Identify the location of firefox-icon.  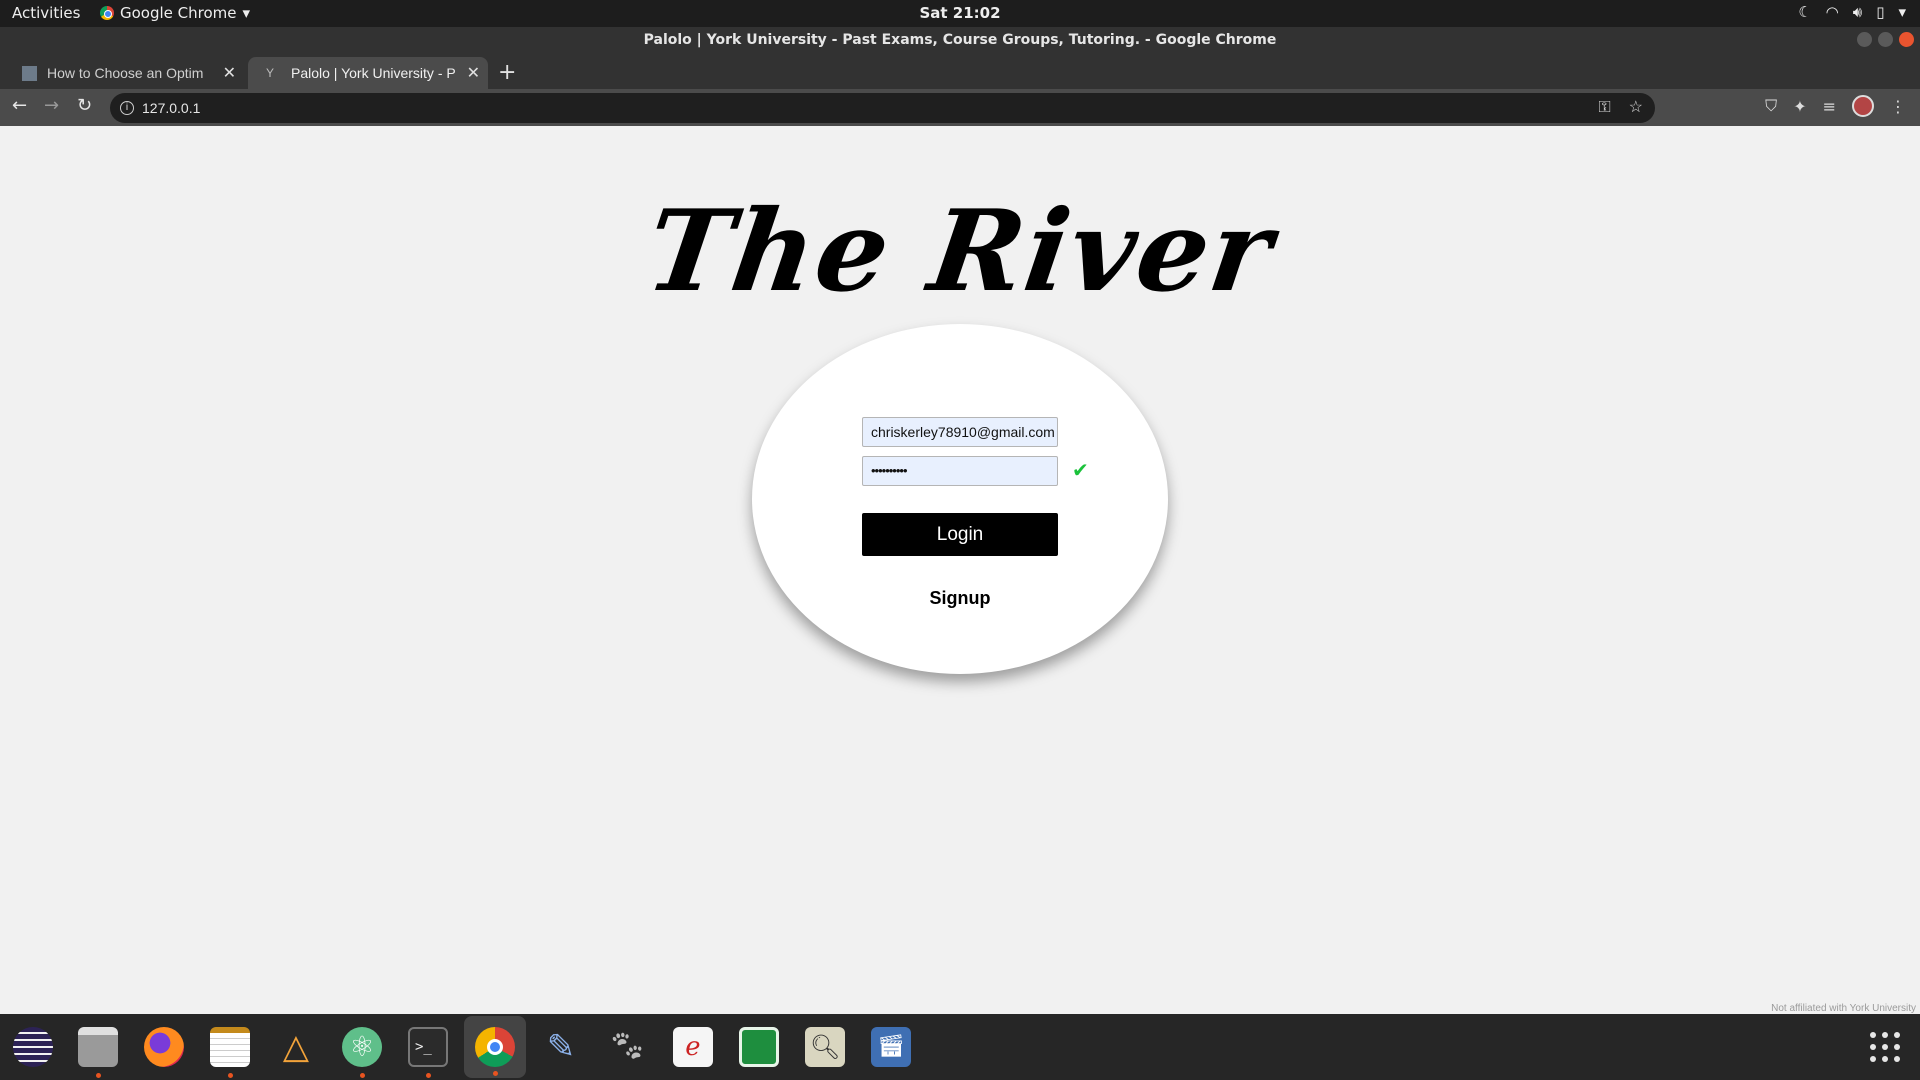
(164, 1047).